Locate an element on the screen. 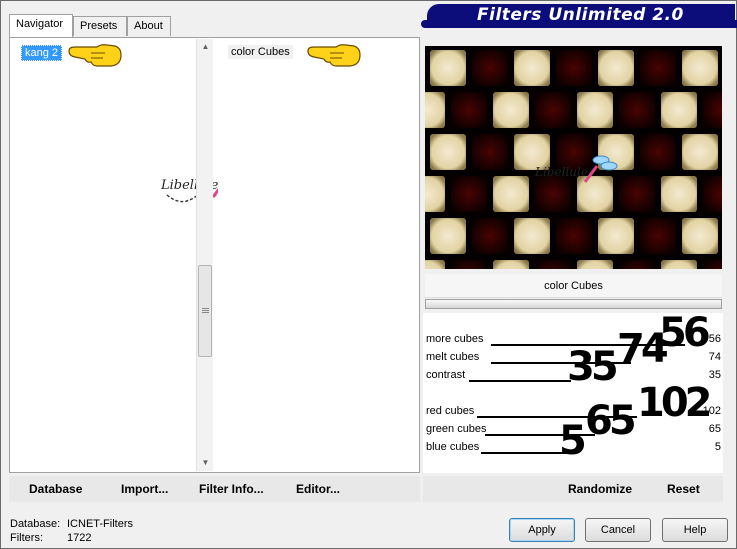 This screenshot has width=737, height=549. preview-watermark-text: Libellule is located at coordinates (561, 172).